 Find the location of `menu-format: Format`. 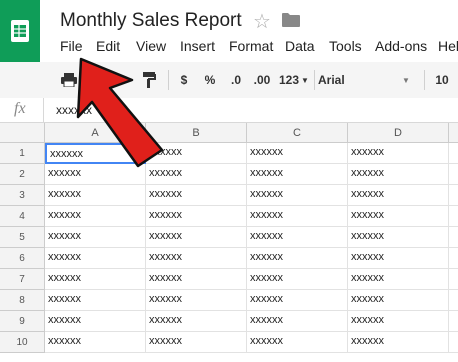

menu-format: Format is located at coordinates (251, 46).